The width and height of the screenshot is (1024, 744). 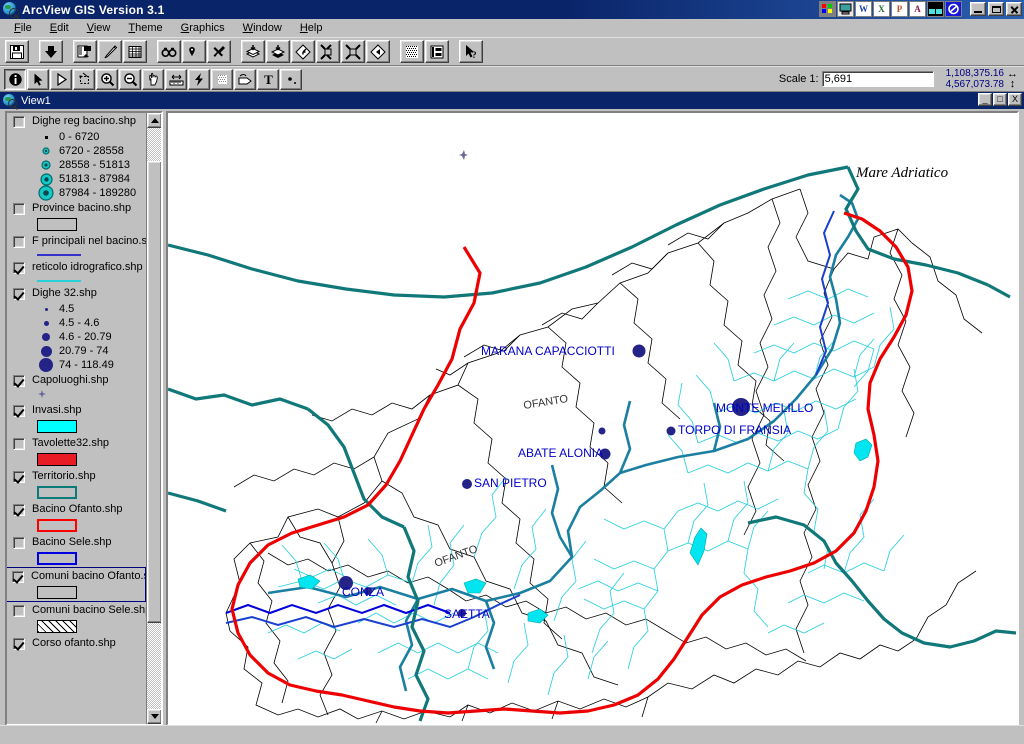 What do you see at coordinates (110, 51) in the screenshot?
I see `edit-legend-button` at bounding box center [110, 51].